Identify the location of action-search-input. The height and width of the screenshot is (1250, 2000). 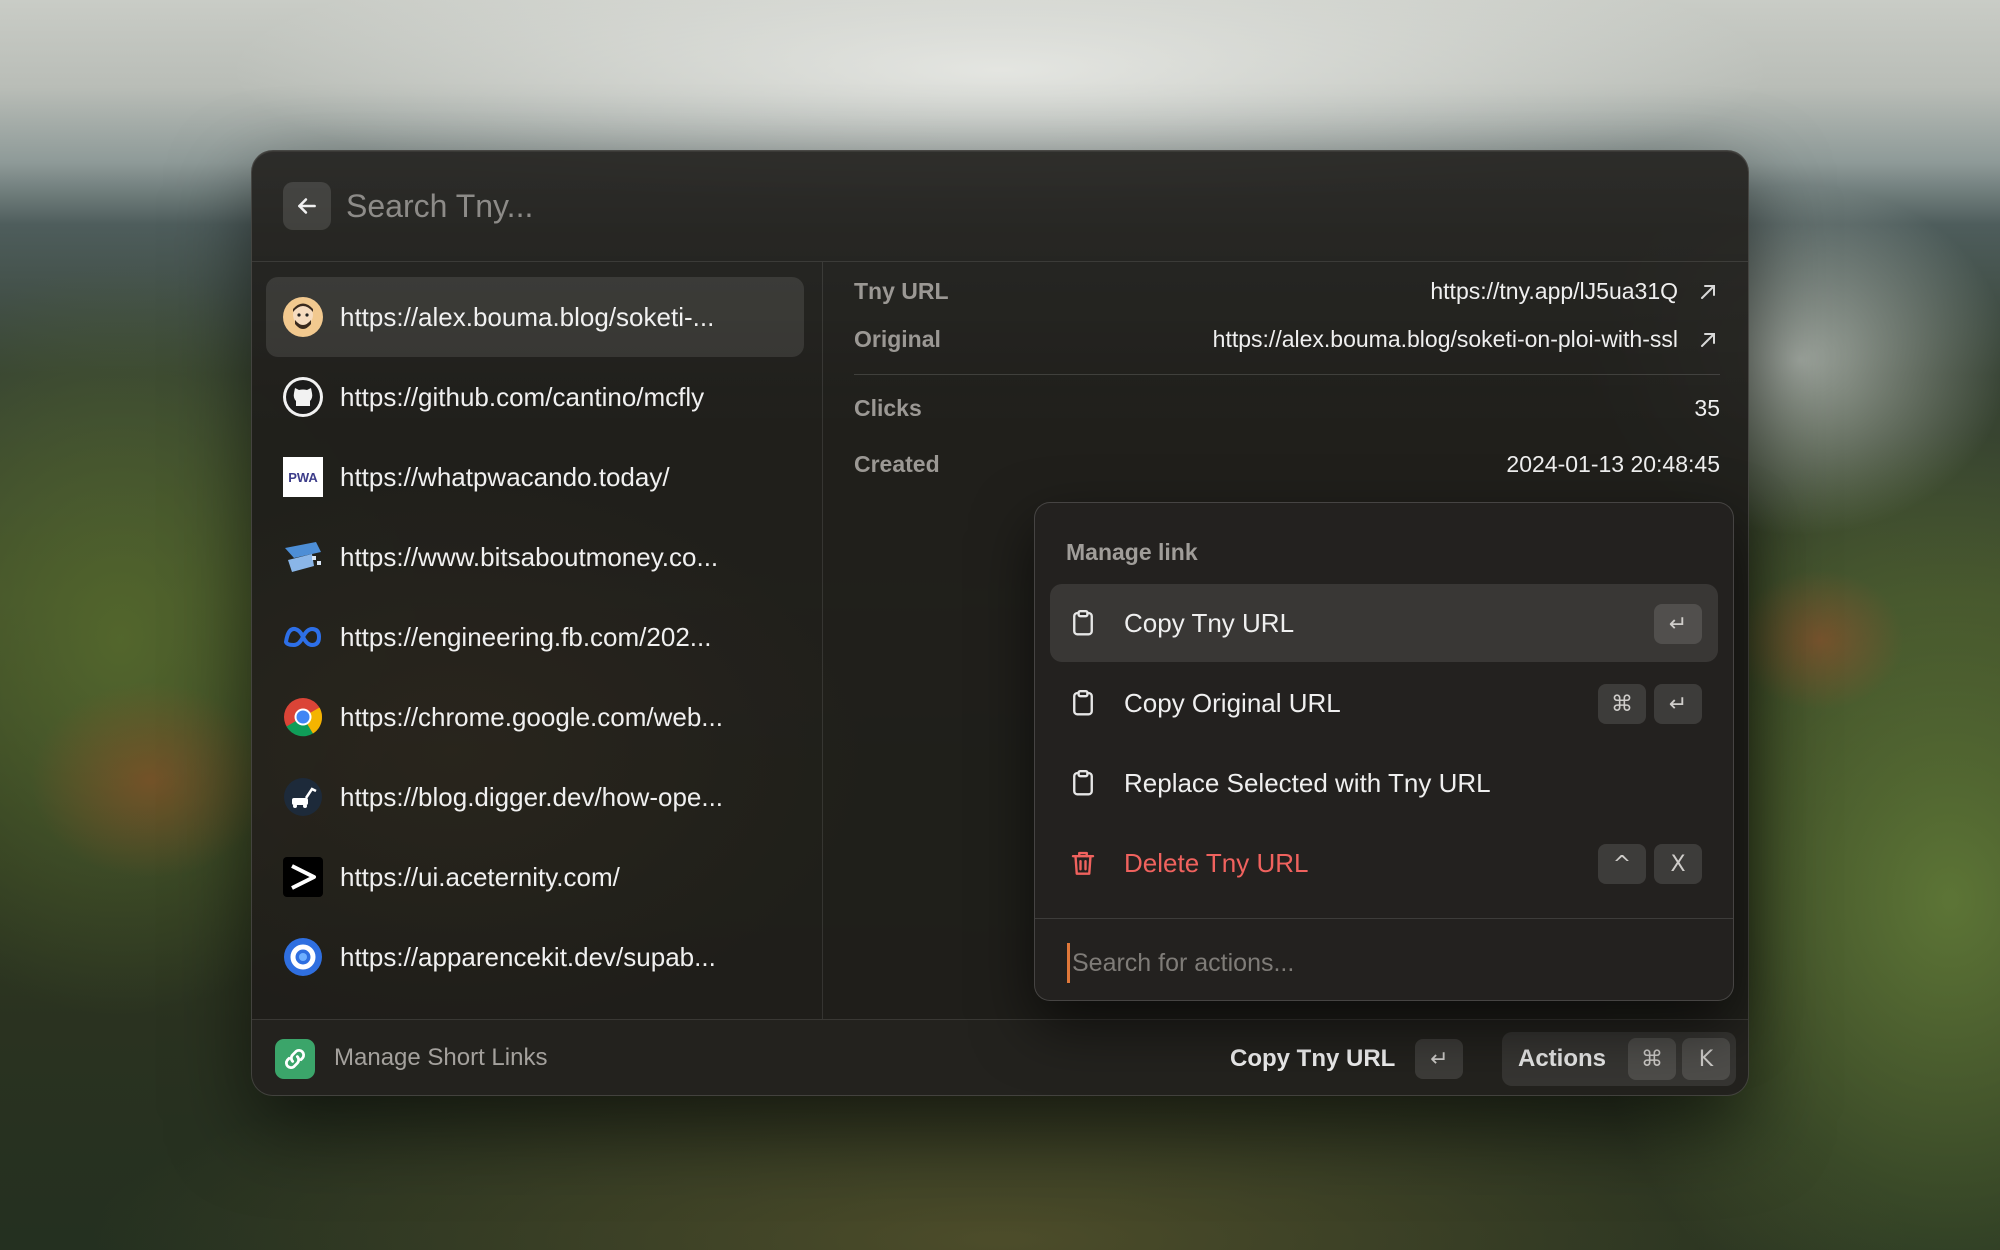
(1377, 963).